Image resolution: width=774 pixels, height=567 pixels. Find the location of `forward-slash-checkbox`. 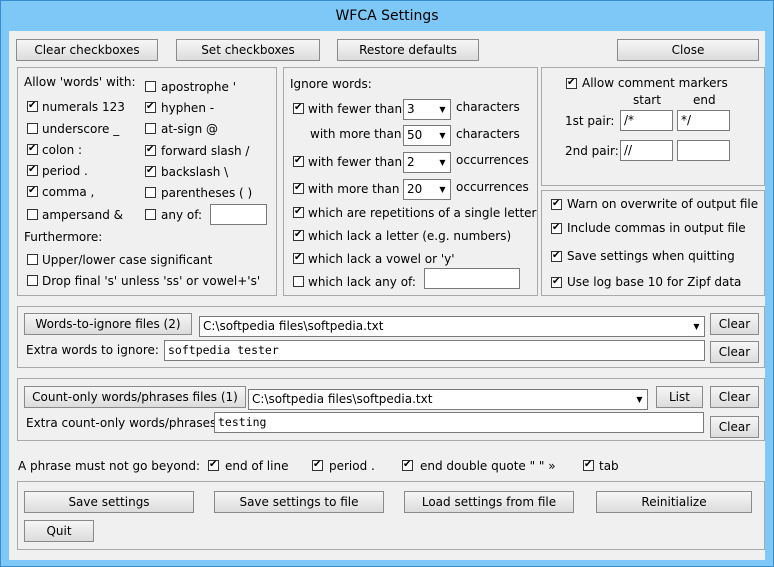

forward-slash-checkbox is located at coordinates (150, 150).